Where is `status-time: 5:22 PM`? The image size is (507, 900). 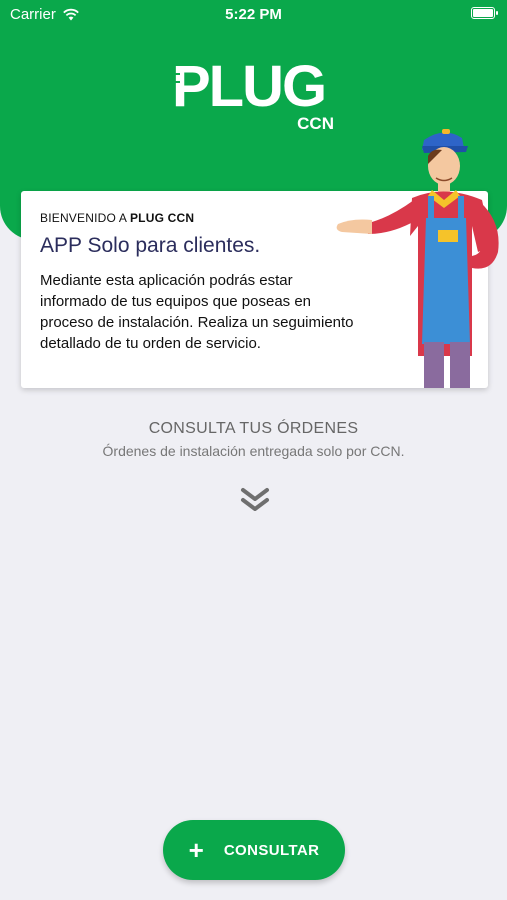
status-time: 5:22 PM is located at coordinates (253, 14).